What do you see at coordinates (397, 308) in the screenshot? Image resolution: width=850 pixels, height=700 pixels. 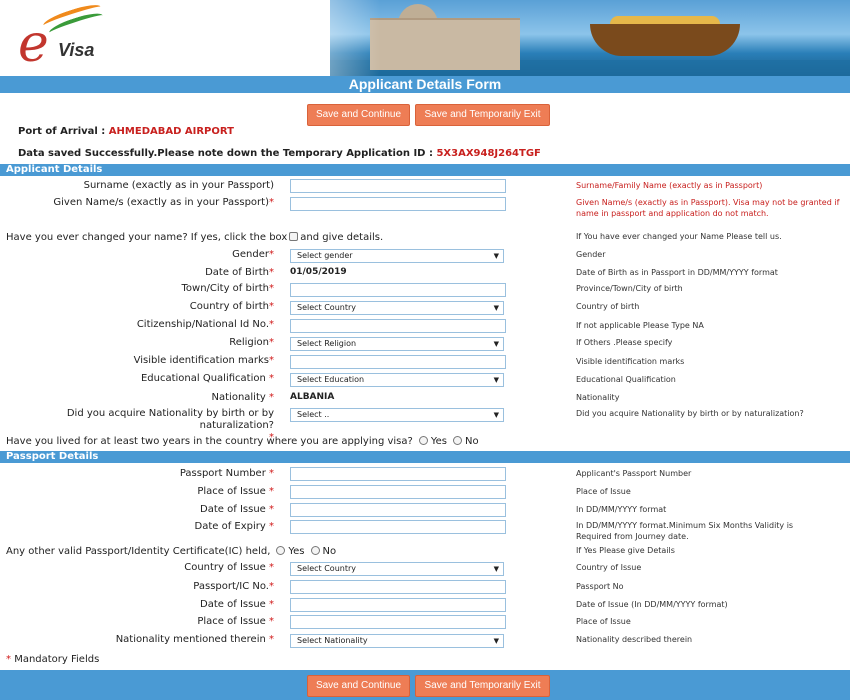 I see `country-birth-select: Select Country ▼` at bounding box center [397, 308].